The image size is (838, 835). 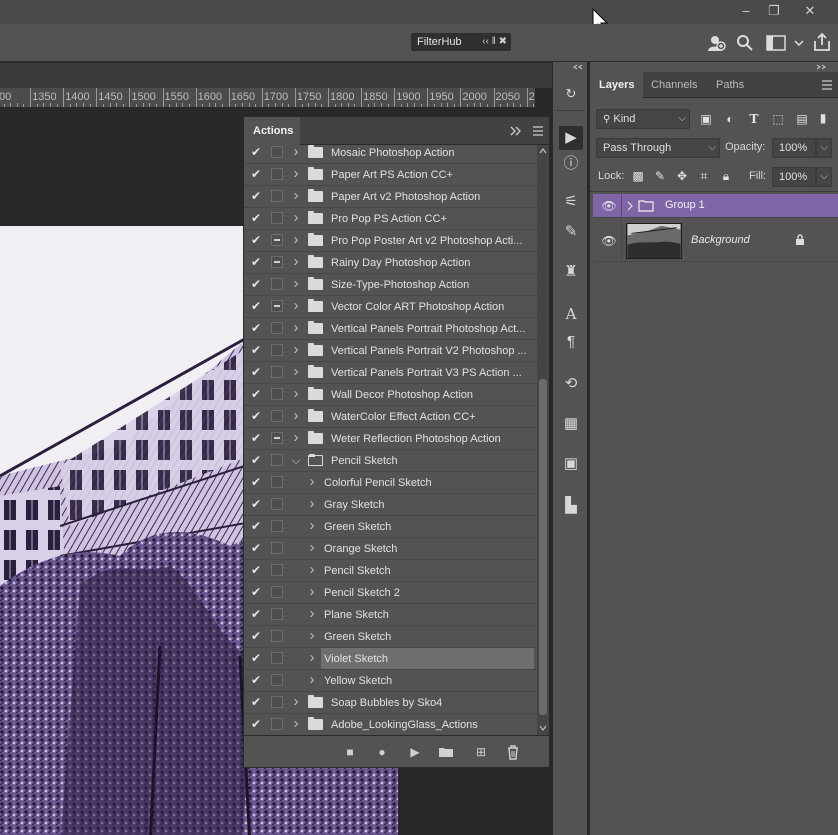 I want to click on paragraph-icon: ¶, so click(x=571, y=342).